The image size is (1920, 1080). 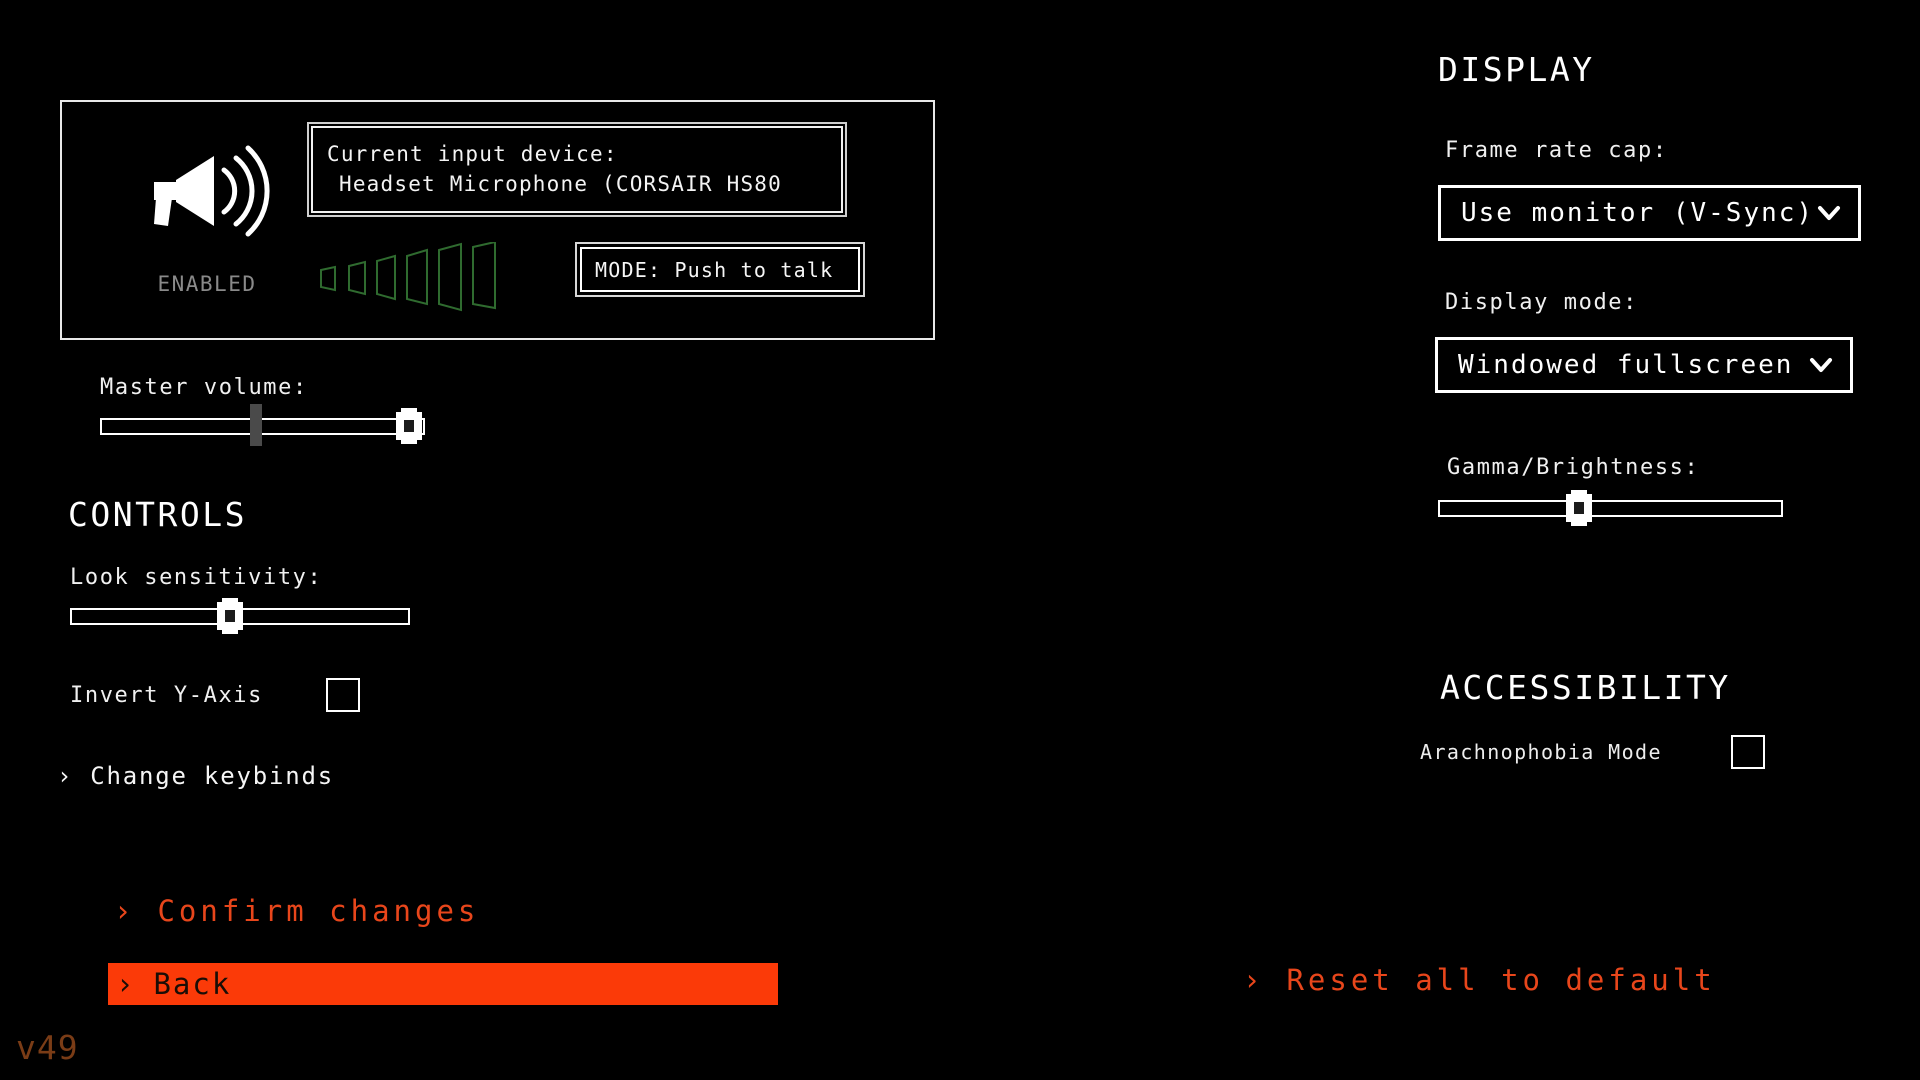 I want to click on master-volume-knob, so click(x=408, y=426).